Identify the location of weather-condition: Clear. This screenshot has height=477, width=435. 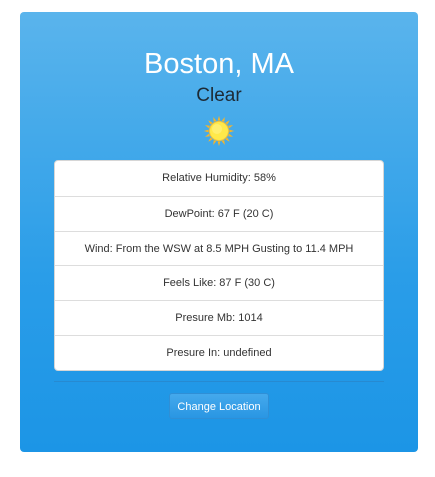
(219, 95).